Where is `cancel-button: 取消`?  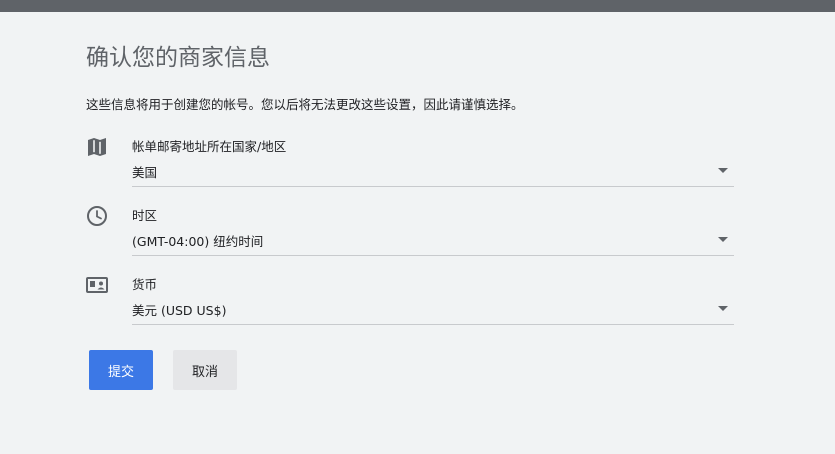 cancel-button: 取消 is located at coordinates (205, 370).